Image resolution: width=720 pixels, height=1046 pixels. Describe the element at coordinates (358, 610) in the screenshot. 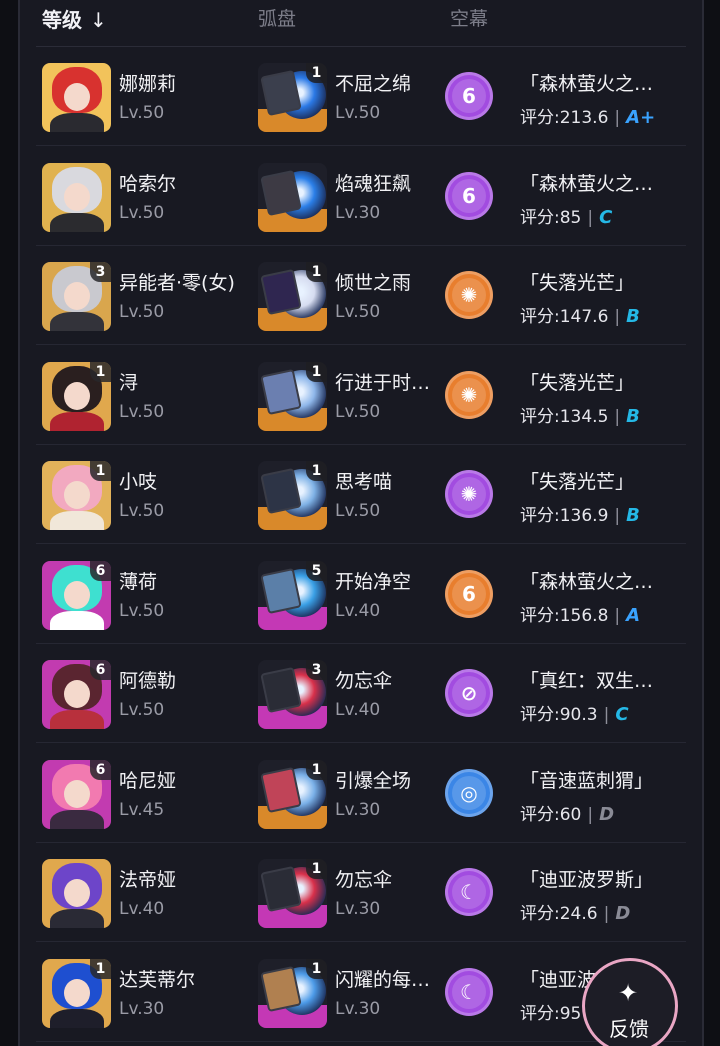

I see `disc-level: Lv.40` at that location.